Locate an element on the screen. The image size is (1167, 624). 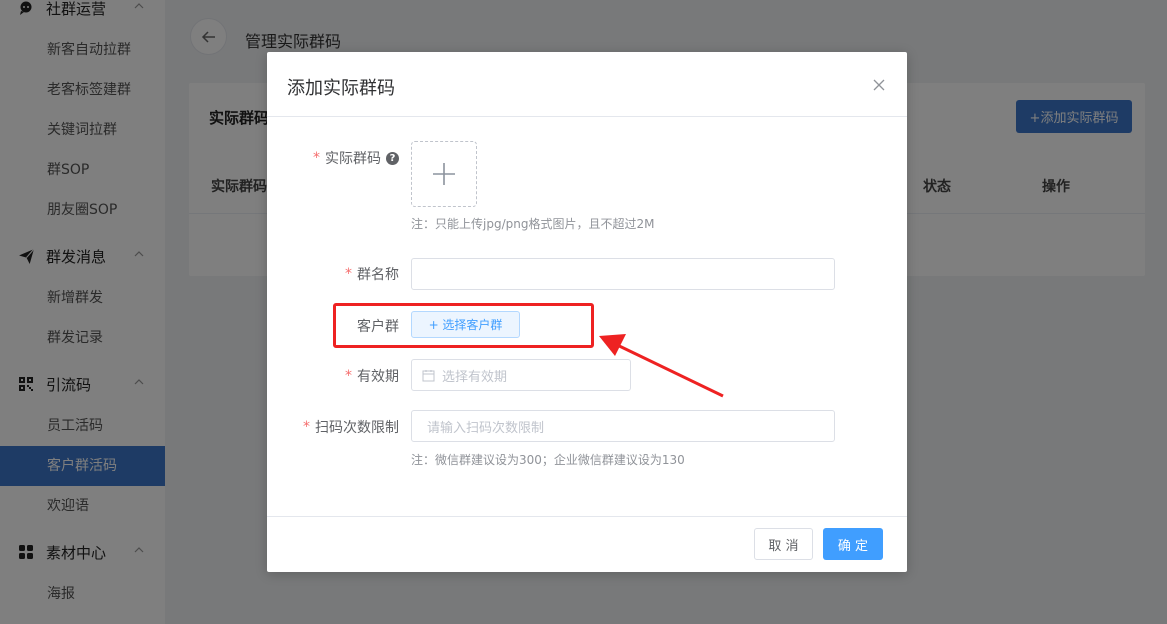
scan-limit-note: 注：微信群建议设为300；企业微信群建议设为130 is located at coordinates (548, 460).